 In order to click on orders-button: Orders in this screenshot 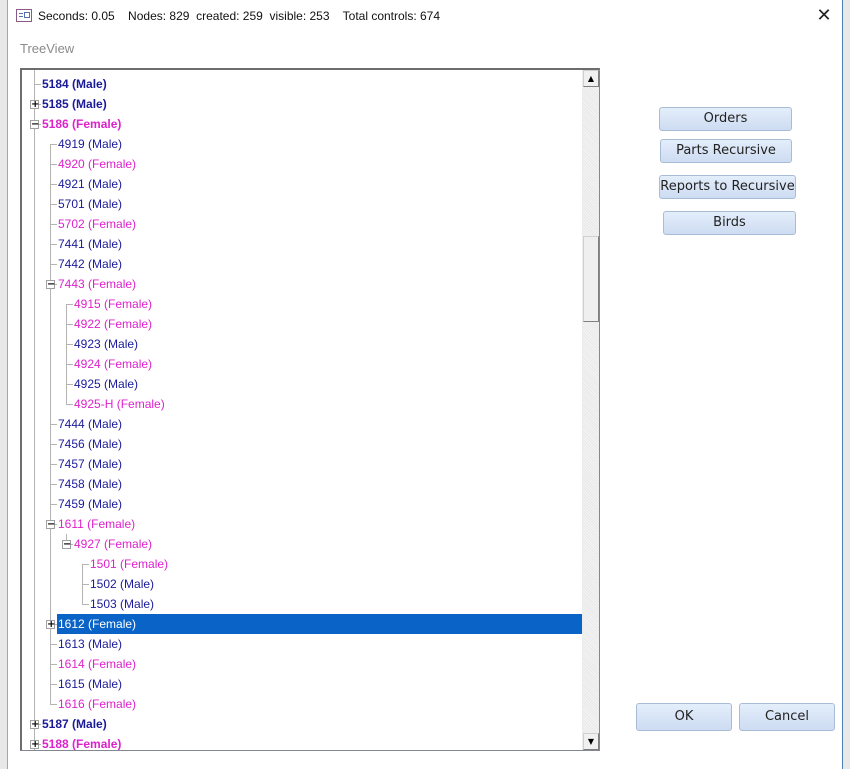, I will do `click(725, 119)`.